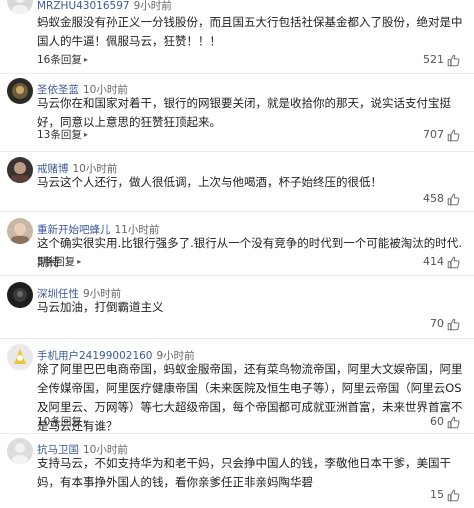 Image resolution: width=474 pixels, height=508 pixels. I want to click on like-count: 414, so click(433, 261).